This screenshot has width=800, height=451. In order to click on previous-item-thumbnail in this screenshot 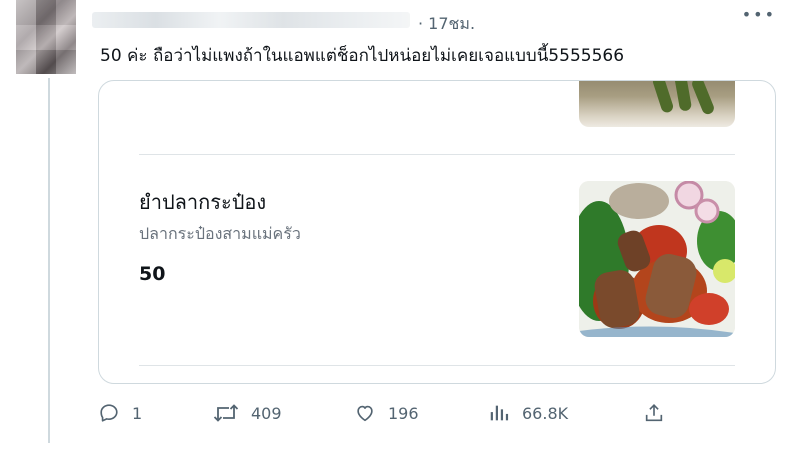, I will do `click(657, 104)`.